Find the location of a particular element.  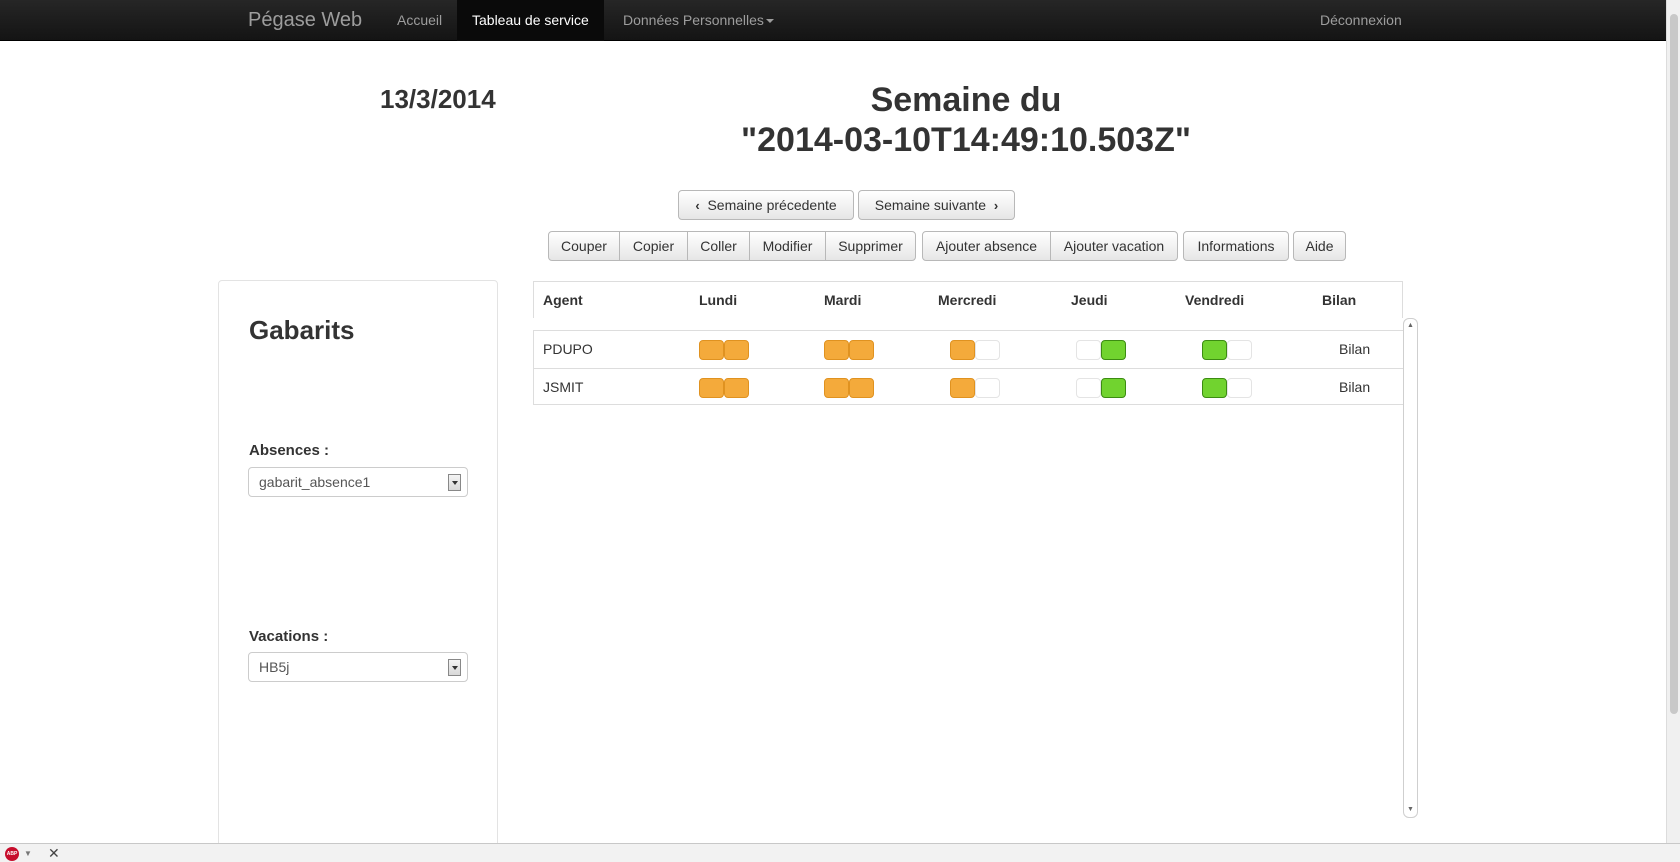

schedule-table-body: PDUPO Bilan JSMIT Bilan is located at coordinates (968, 368).